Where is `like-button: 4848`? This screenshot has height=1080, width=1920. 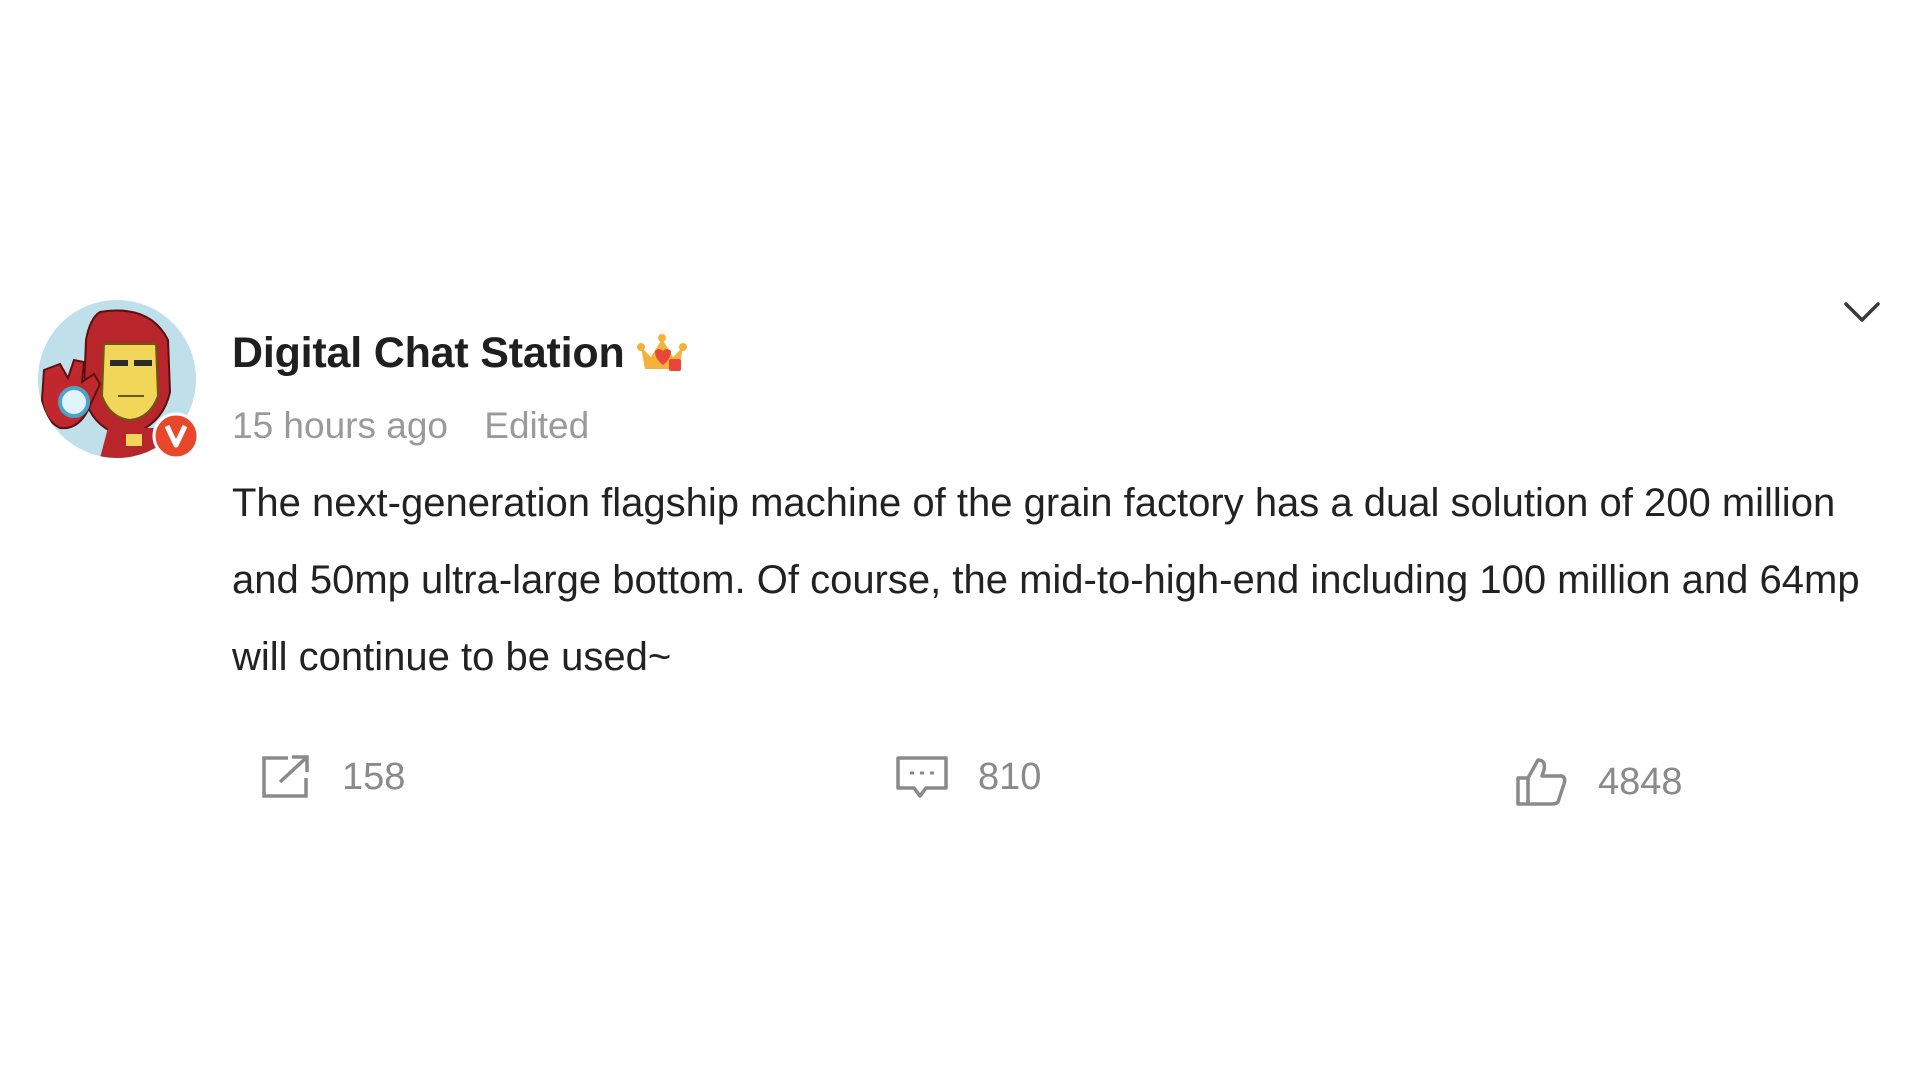 like-button: 4848 is located at coordinates (1598, 782).